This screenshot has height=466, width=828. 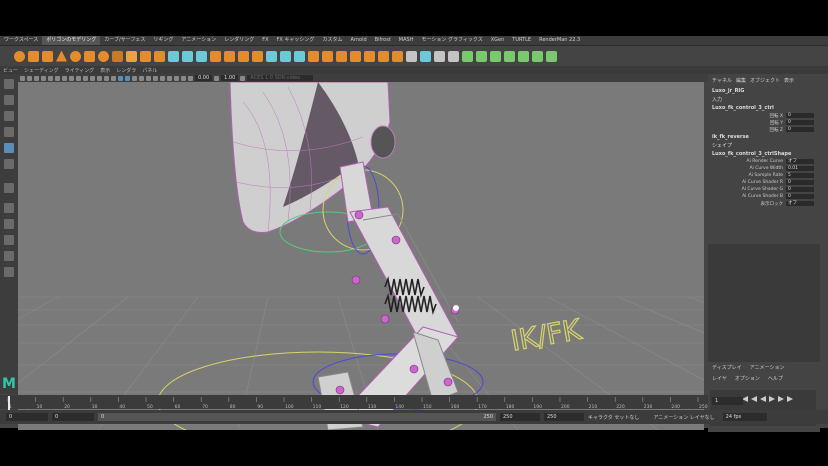 I want to click on mirror-icon, so click(x=341, y=56).